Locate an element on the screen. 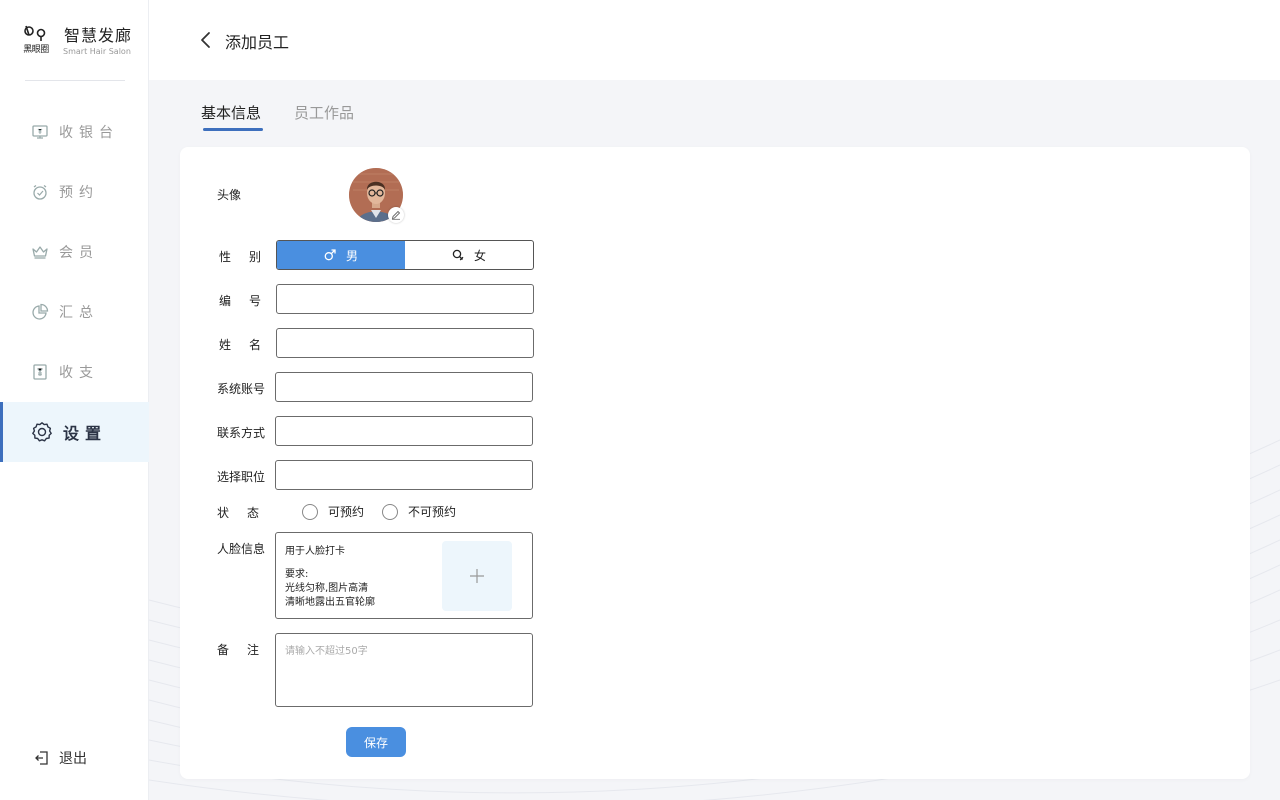 This screenshot has height=800, width=1280. remark-label: 备注 is located at coordinates (247, 650).